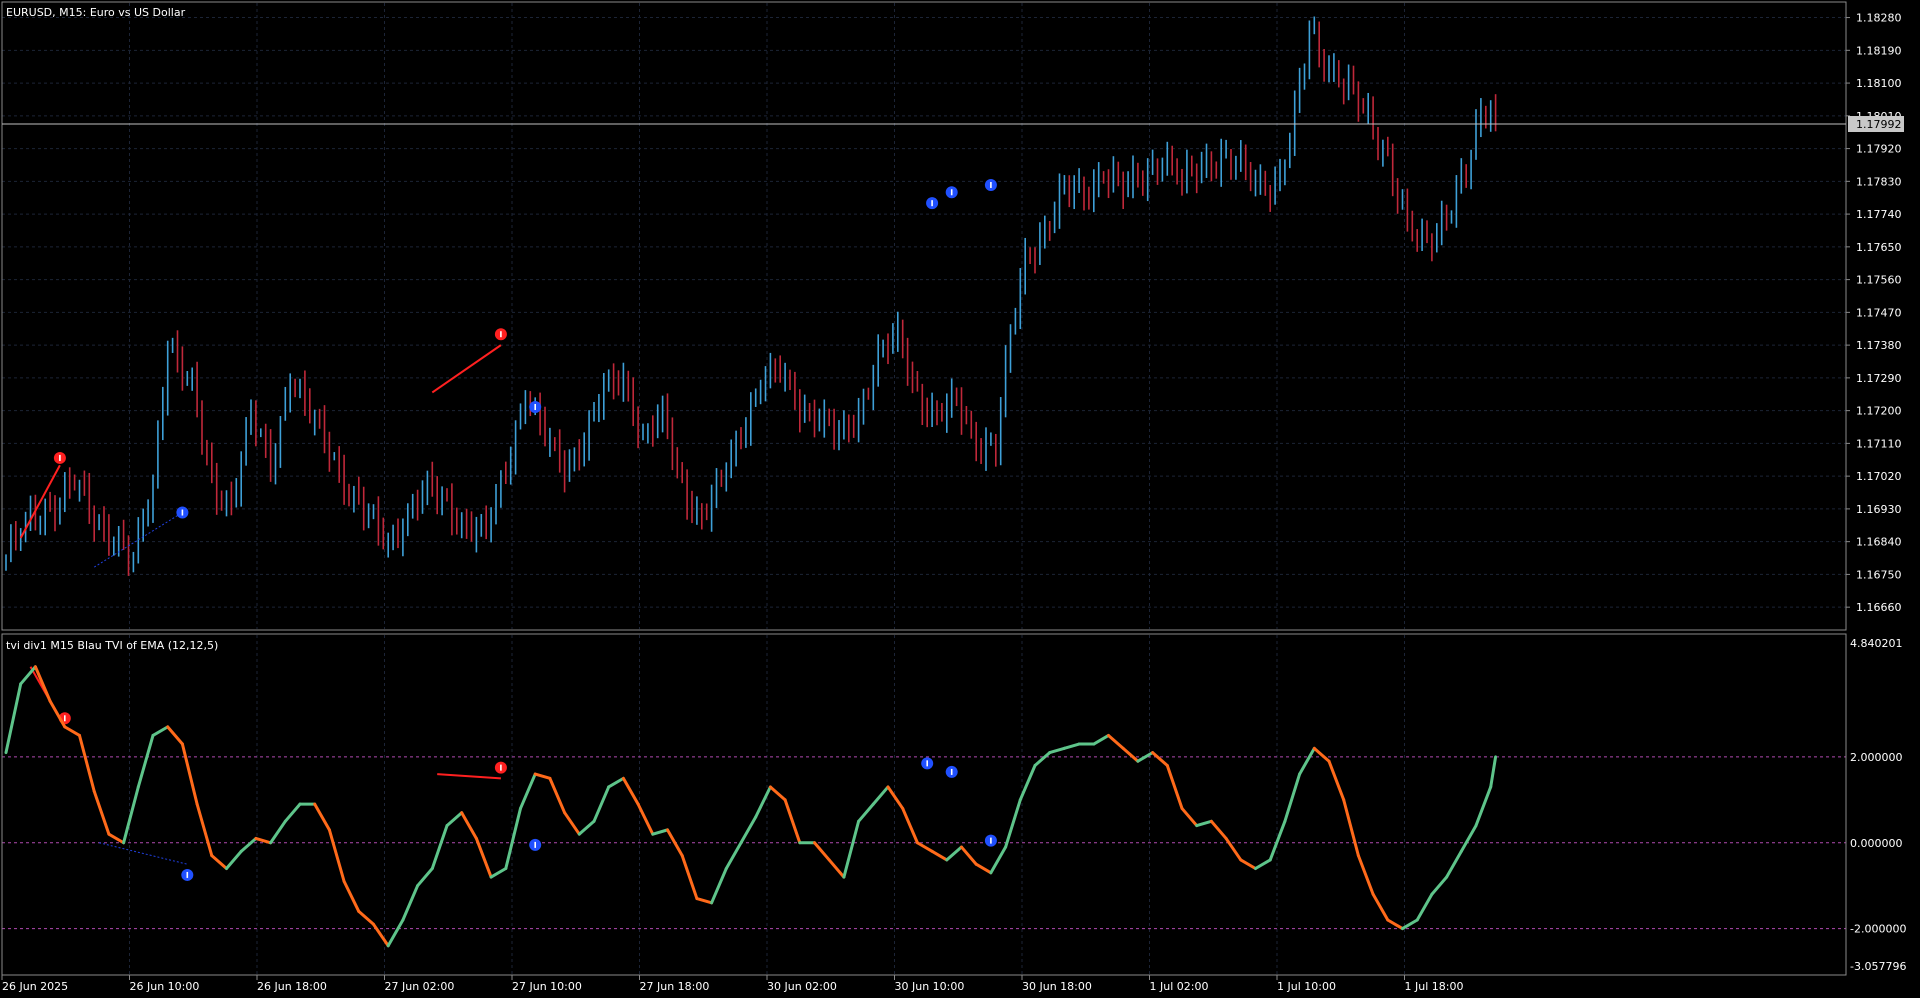  I want to click on price-tick-label: 1.16840, so click(1879, 542).